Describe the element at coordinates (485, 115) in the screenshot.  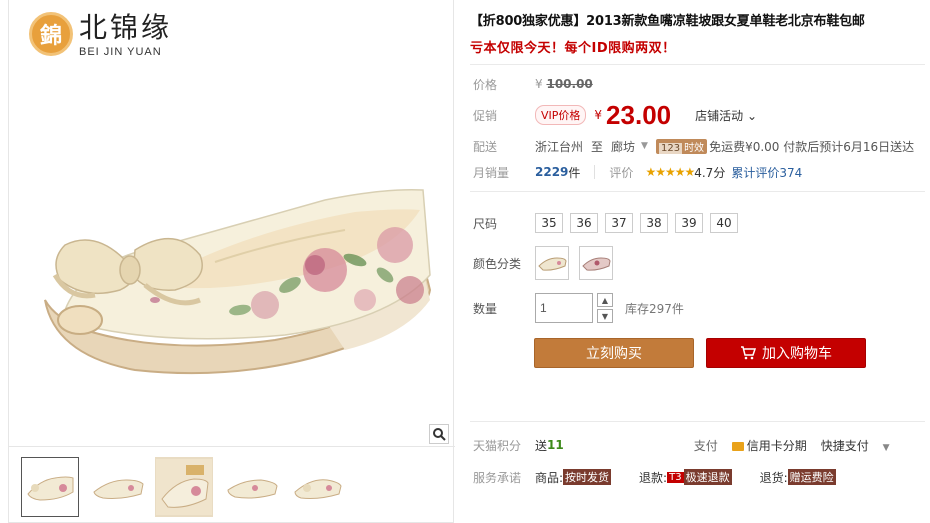
I see `promo-label: 促销` at that location.